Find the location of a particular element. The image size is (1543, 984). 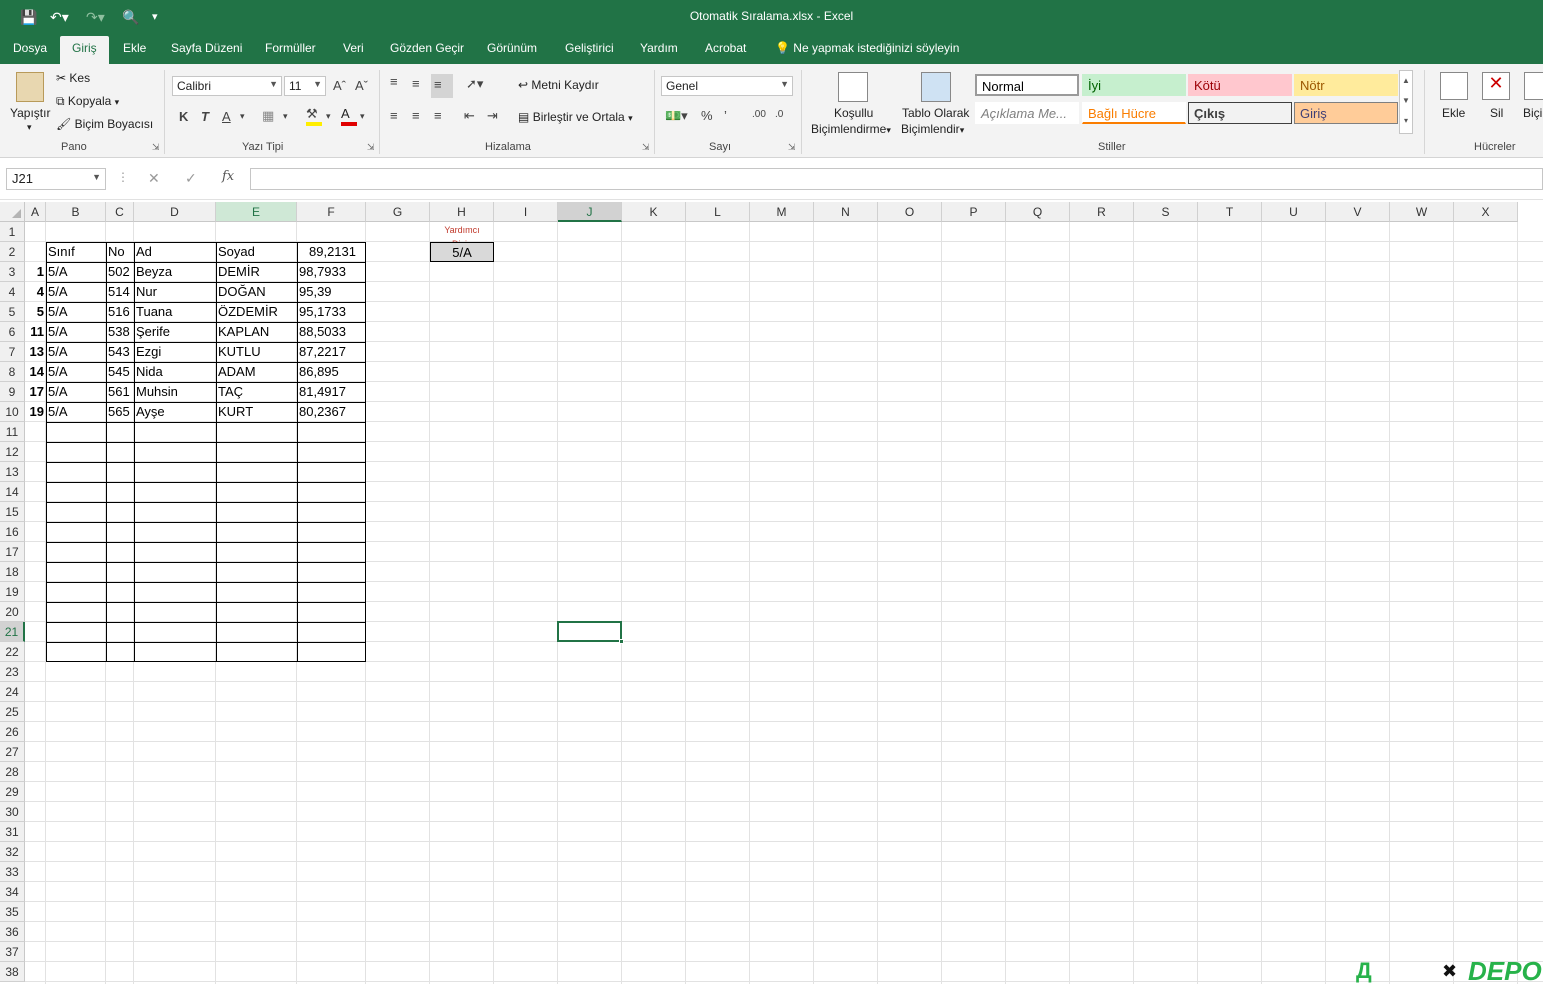

row-header-38: 38 is located at coordinates (12, 972).